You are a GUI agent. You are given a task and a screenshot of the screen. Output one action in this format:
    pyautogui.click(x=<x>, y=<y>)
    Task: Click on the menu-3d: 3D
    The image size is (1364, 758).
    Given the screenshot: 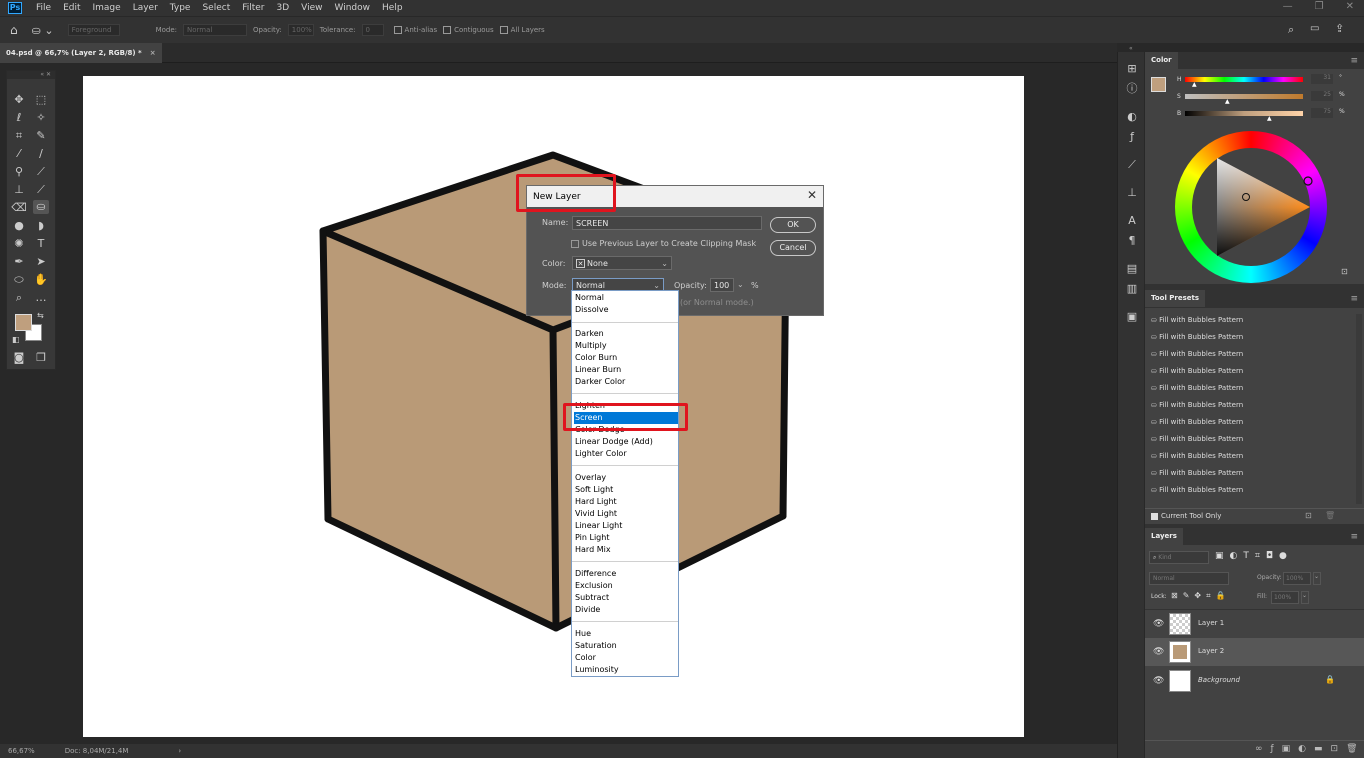 What is the action you would take?
    pyautogui.click(x=283, y=8)
    